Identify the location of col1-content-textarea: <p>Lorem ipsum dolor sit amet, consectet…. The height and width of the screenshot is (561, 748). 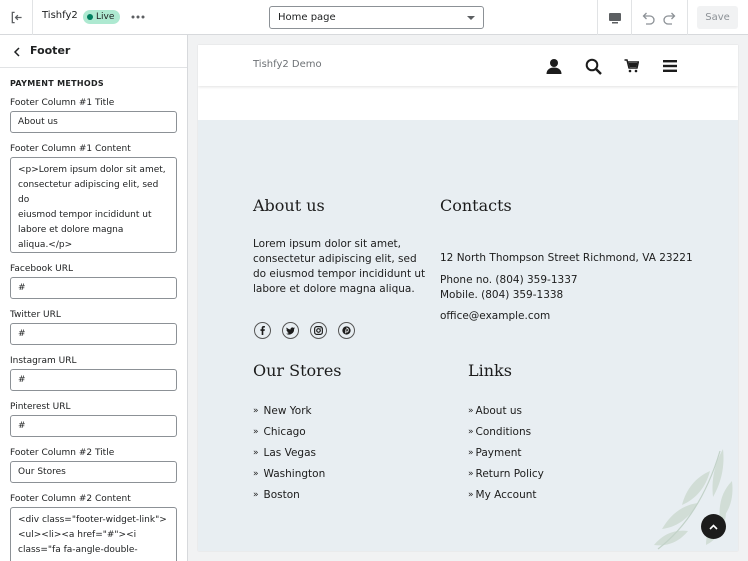
(93, 205).